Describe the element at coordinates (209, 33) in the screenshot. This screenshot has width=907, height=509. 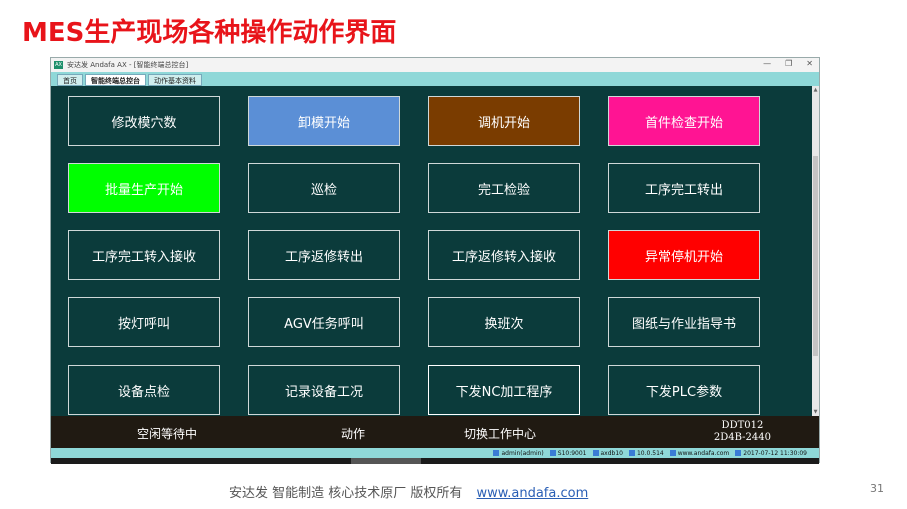
I see `slide-title: MES生产现场各种操作动作界面` at that location.